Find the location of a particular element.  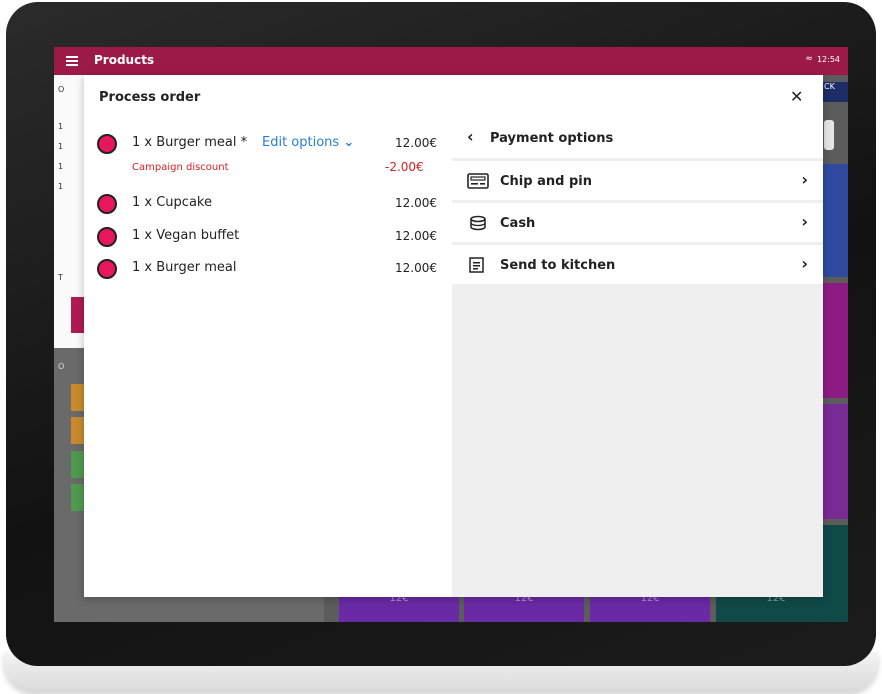

payment-option-chip-and-pin: Chip and pin › is located at coordinates (637, 180).